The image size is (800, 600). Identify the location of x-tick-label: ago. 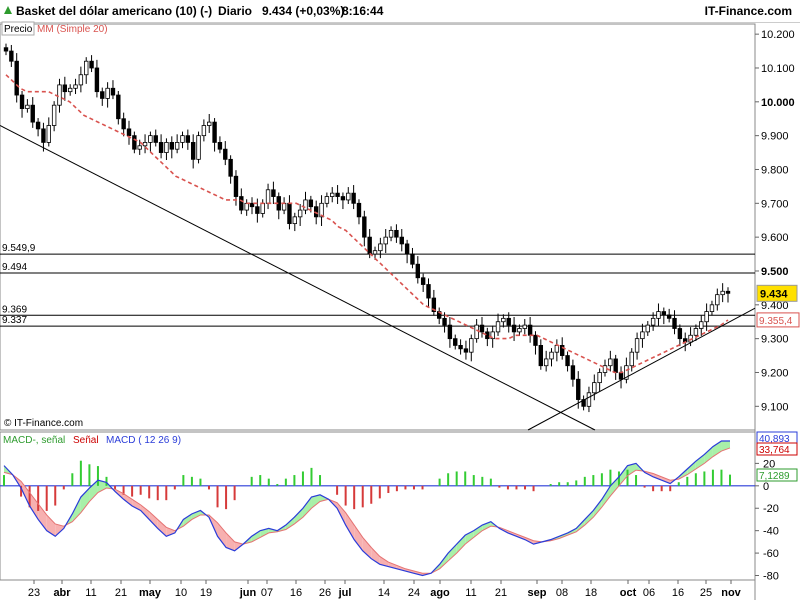
(440, 593).